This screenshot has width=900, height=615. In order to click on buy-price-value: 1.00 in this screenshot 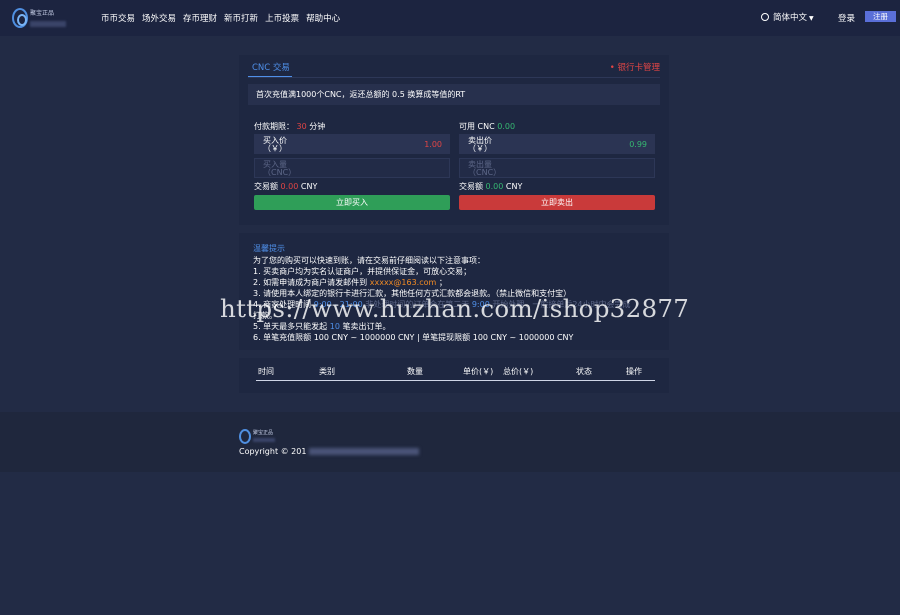, I will do `click(433, 144)`.